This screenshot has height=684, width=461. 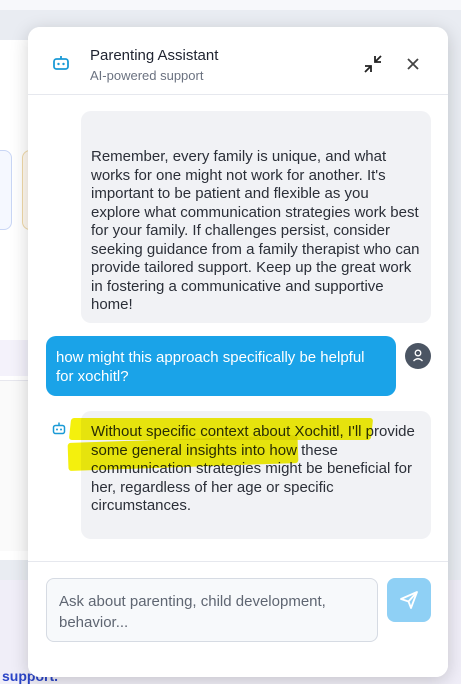 I want to click on minimize-icon, so click(x=373, y=64).